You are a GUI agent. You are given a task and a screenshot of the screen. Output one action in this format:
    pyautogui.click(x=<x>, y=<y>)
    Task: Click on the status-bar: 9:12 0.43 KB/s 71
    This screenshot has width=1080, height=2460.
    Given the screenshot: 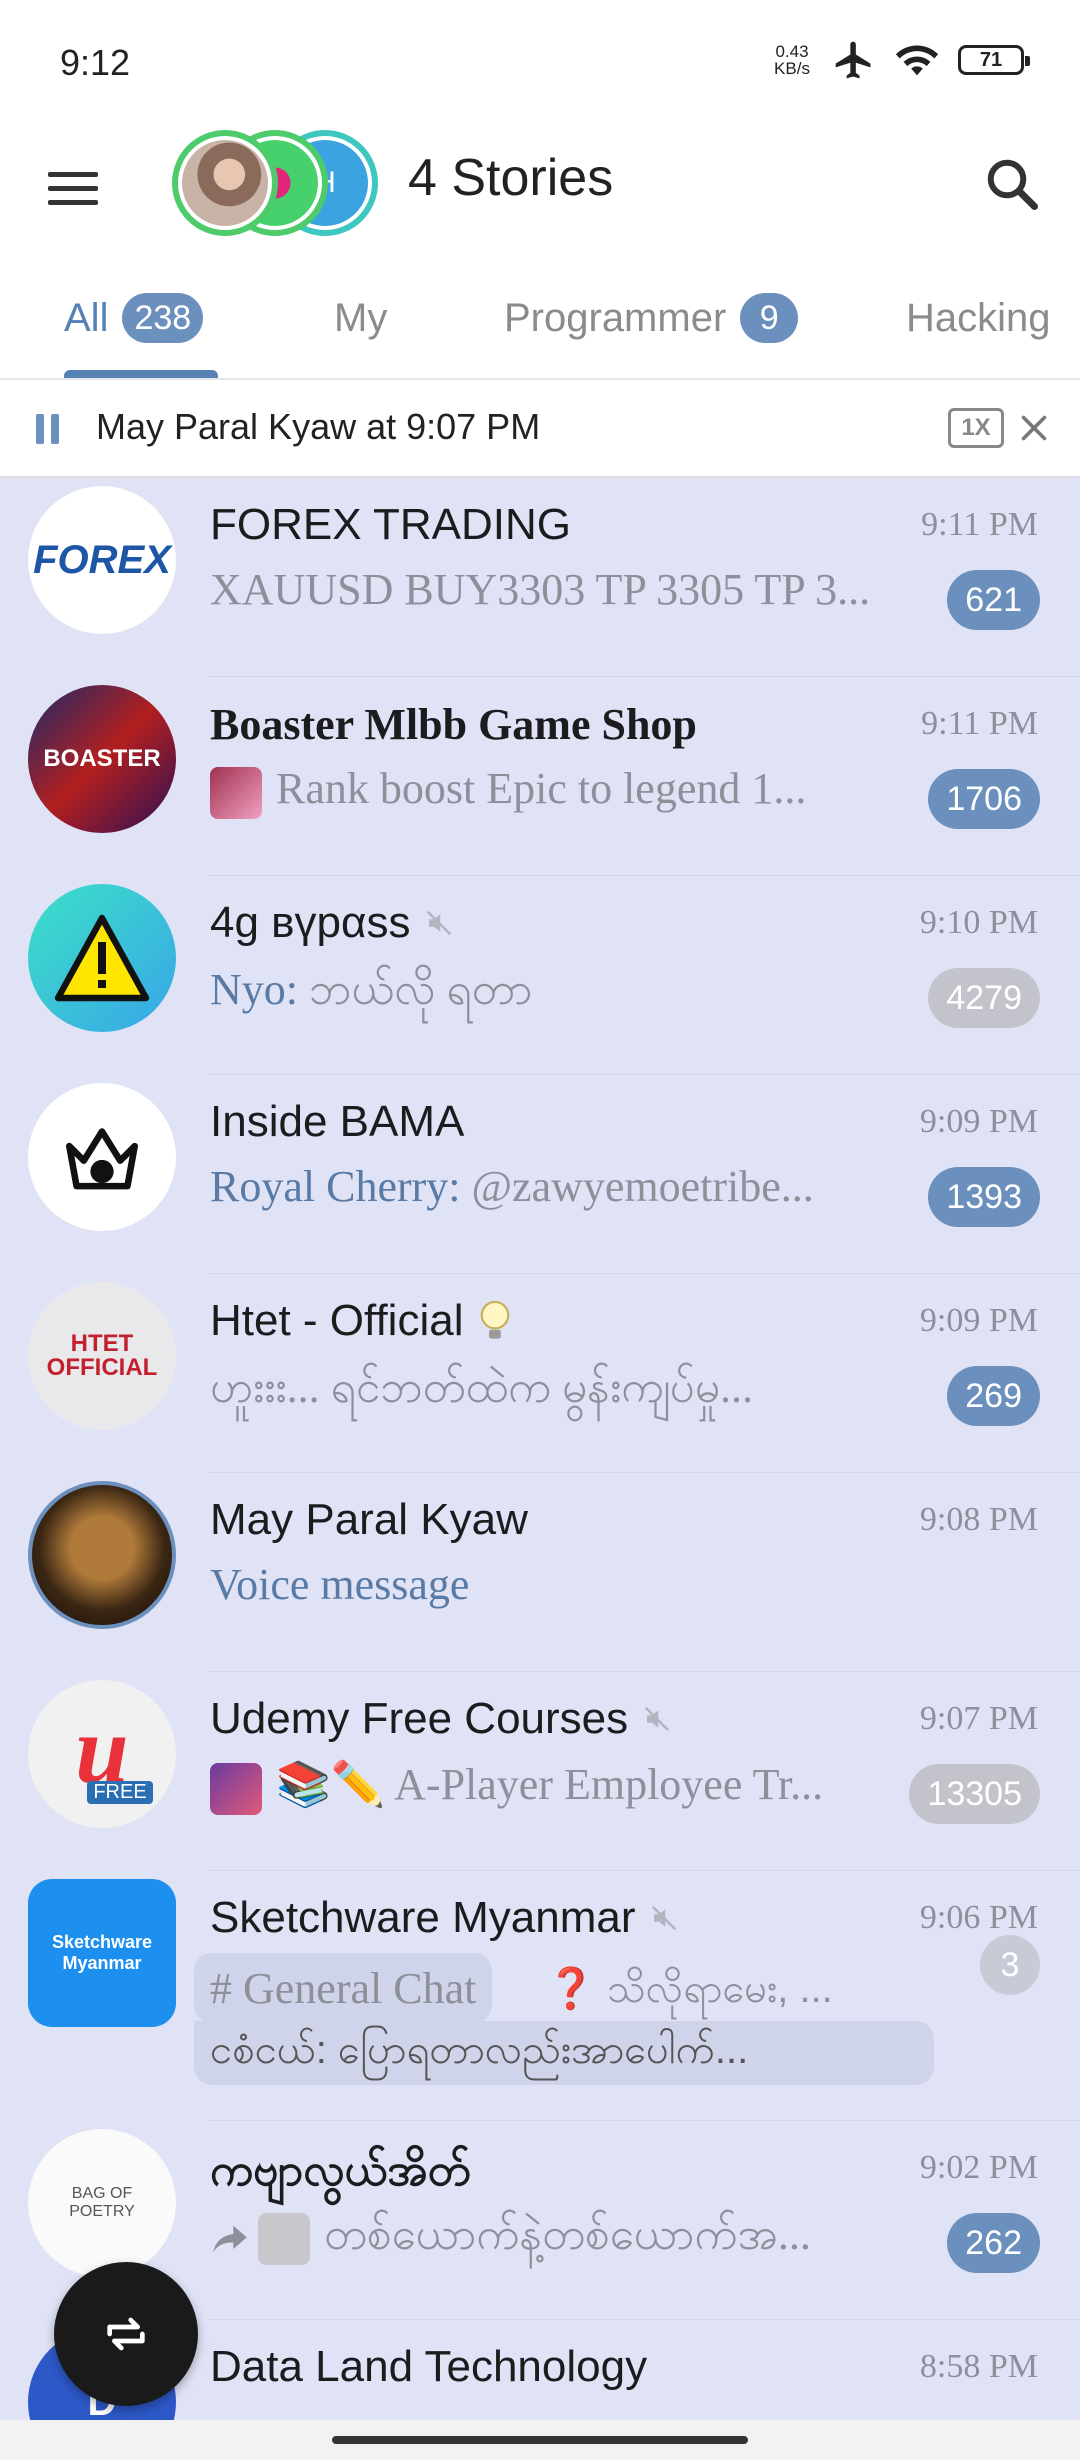 What is the action you would take?
    pyautogui.click(x=540, y=64)
    